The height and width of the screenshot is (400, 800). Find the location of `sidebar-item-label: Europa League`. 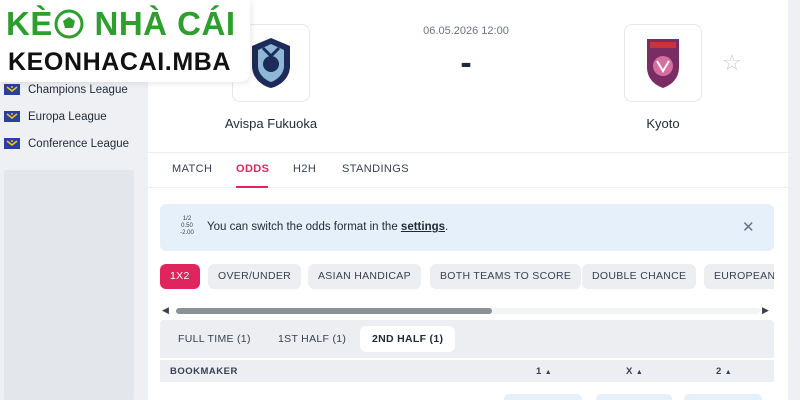

sidebar-item-label: Europa League is located at coordinates (67, 116).